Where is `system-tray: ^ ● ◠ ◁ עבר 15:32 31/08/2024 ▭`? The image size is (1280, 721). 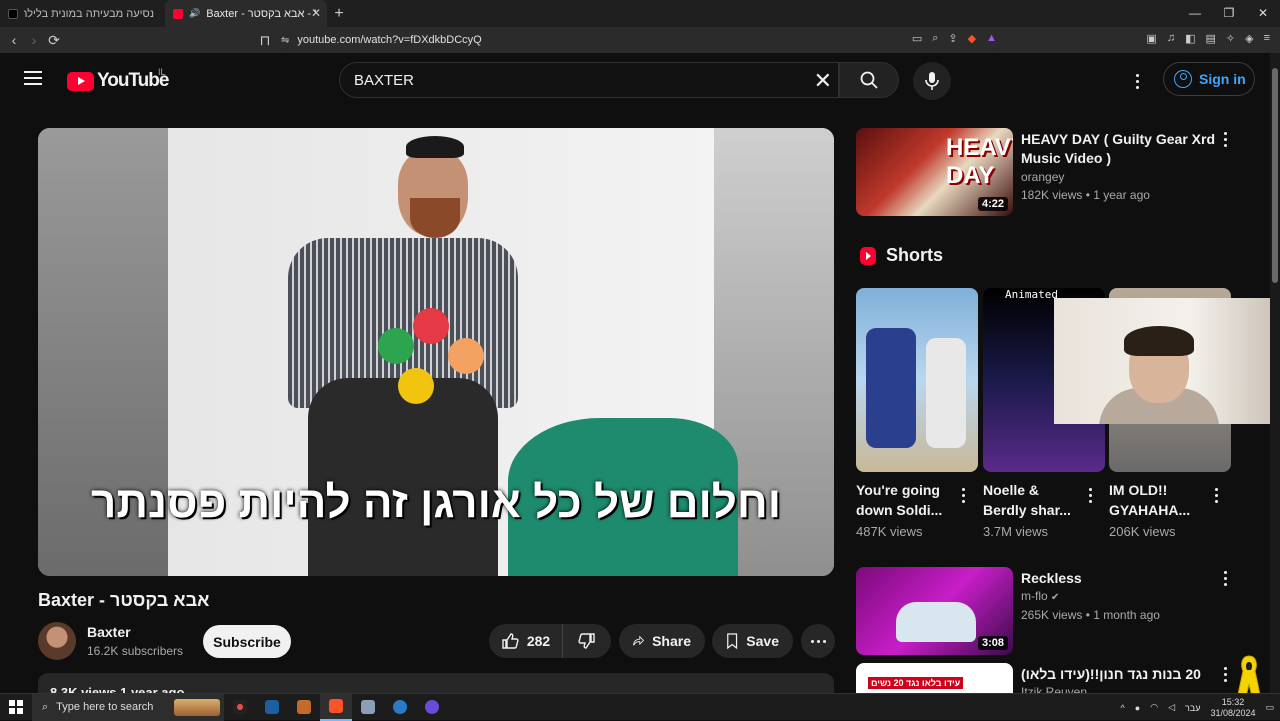
system-tray: ^ ● ◠ ◁ עבר 15:32 31/08/2024 ▭ is located at coordinates (1200, 707).